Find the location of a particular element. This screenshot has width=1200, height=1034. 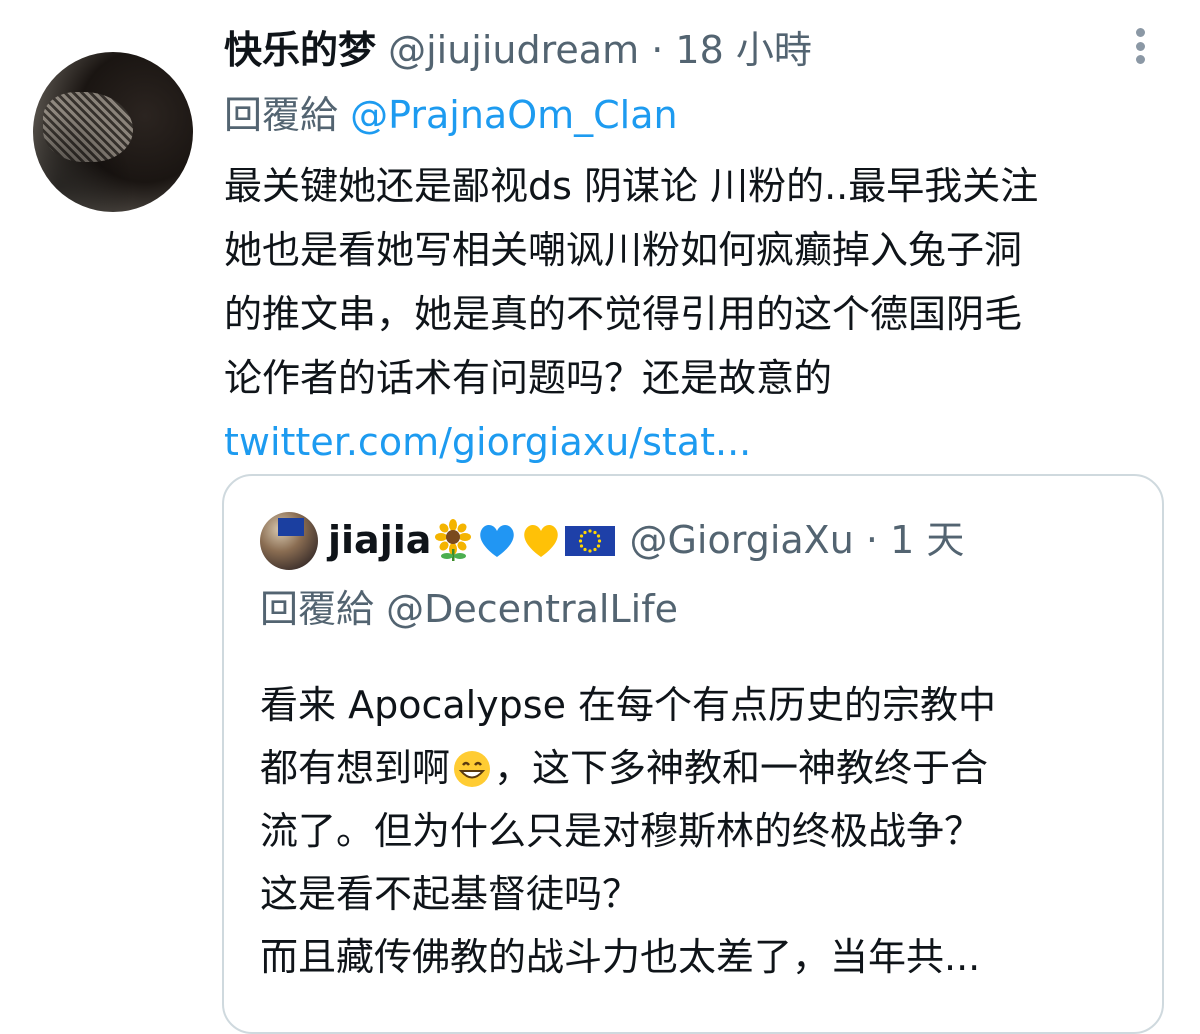

quoted-author-handle: @GiorgiaXu is located at coordinates (741, 540).